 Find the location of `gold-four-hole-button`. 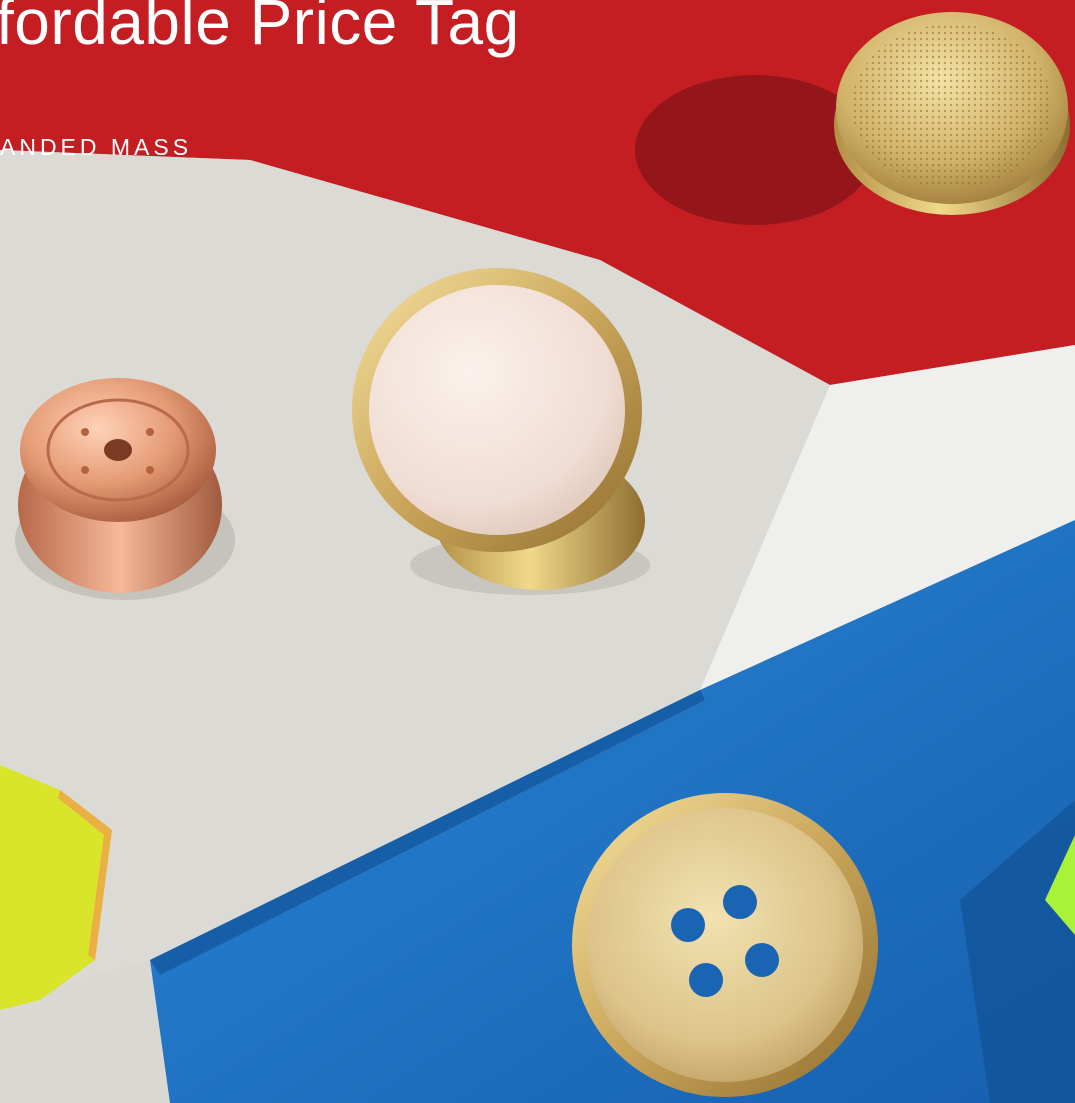

gold-four-hole-button is located at coordinates (725, 945).